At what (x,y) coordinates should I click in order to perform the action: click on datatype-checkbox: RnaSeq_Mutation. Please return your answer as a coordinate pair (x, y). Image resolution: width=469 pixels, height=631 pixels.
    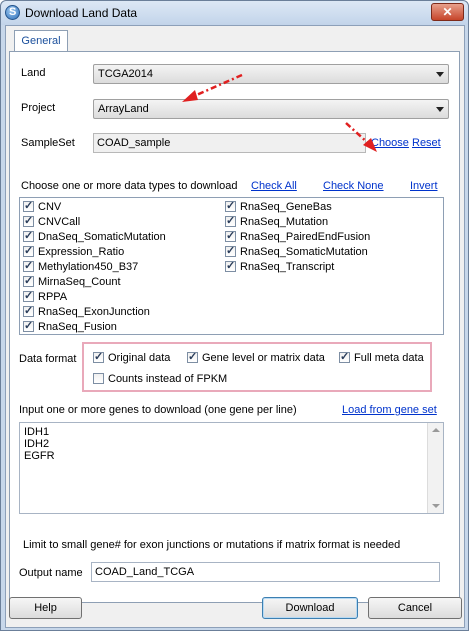
    Looking at the image, I should click on (276, 222).